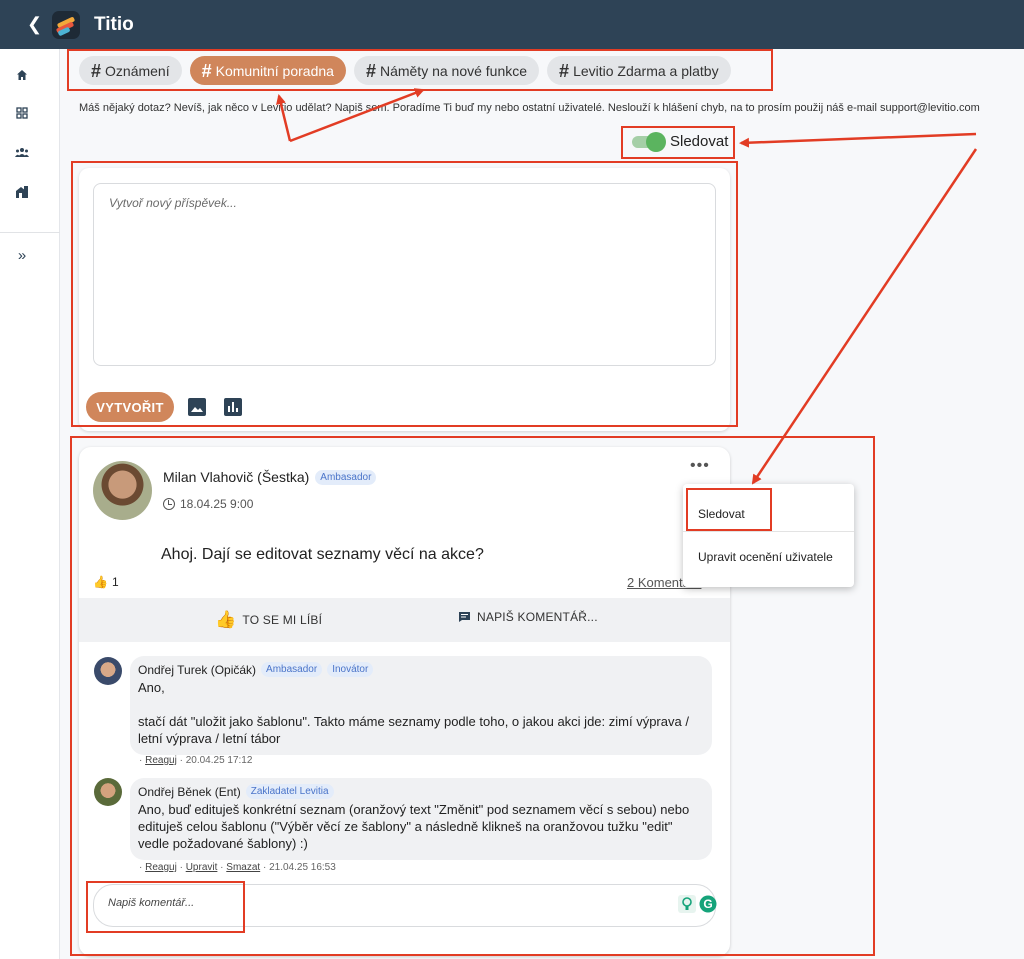 Image resolution: width=1024 pixels, height=959 pixels. Describe the element at coordinates (114, 24) in the screenshot. I see `app-title: Titio` at that location.